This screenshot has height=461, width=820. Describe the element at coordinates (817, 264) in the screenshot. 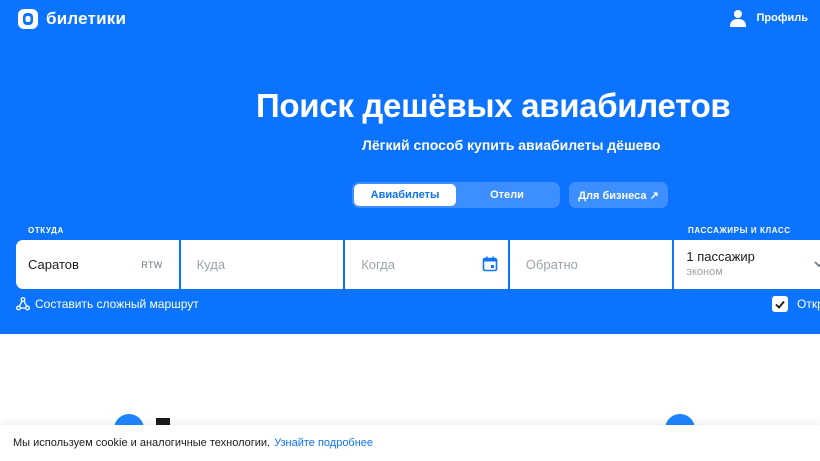

I see `chevron-down-icon` at that location.